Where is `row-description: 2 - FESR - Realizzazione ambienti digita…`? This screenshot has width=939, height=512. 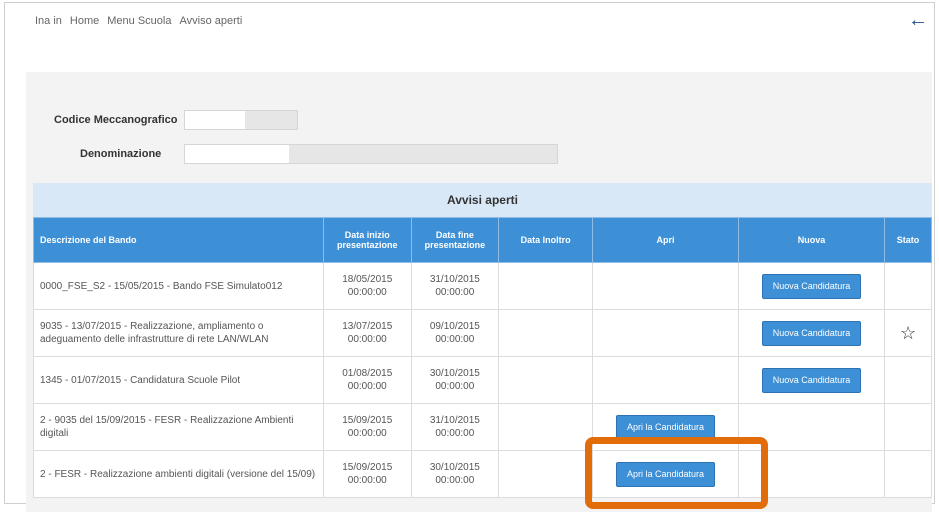
row-description: 2 - FESR - Realizzazione ambienti digita… is located at coordinates (178, 474).